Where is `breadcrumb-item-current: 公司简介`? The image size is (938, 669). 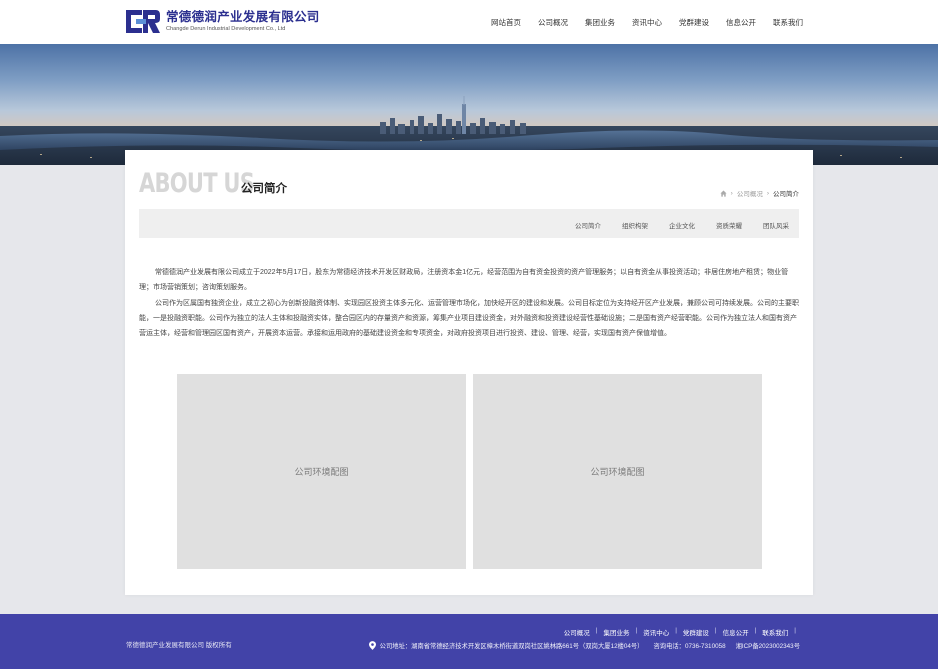
breadcrumb-item-current: 公司简介 is located at coordinates (786, 194).